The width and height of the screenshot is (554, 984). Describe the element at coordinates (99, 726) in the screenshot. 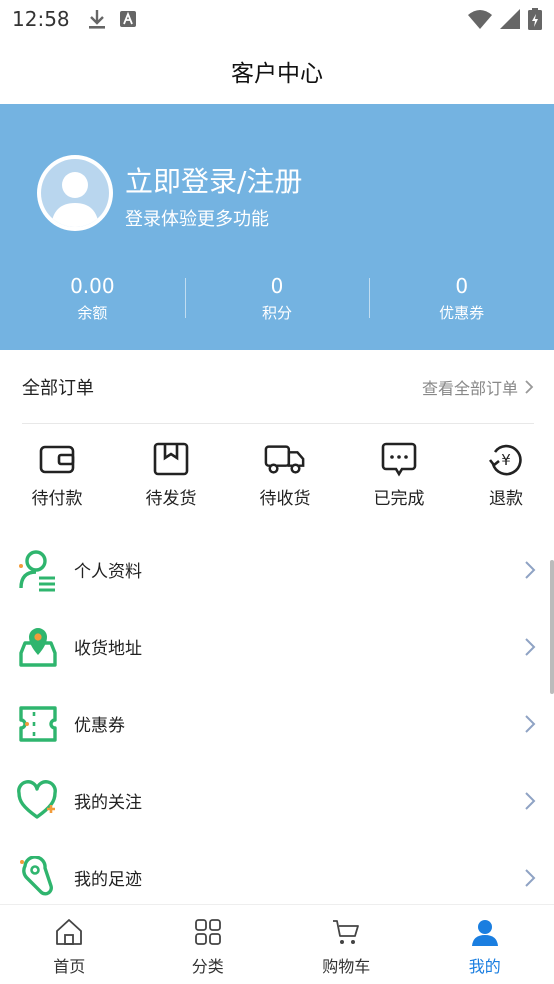

I see `menu-item-label: 优惠券` at that location.